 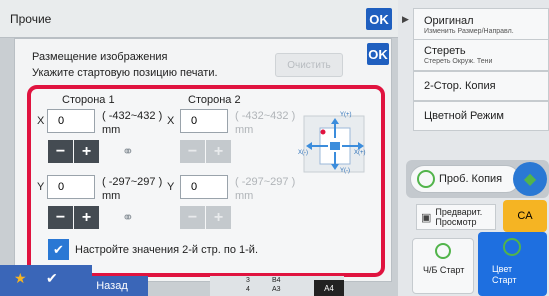 I want to click on y-plus-label: Y(+), so click(x=346, y=115).